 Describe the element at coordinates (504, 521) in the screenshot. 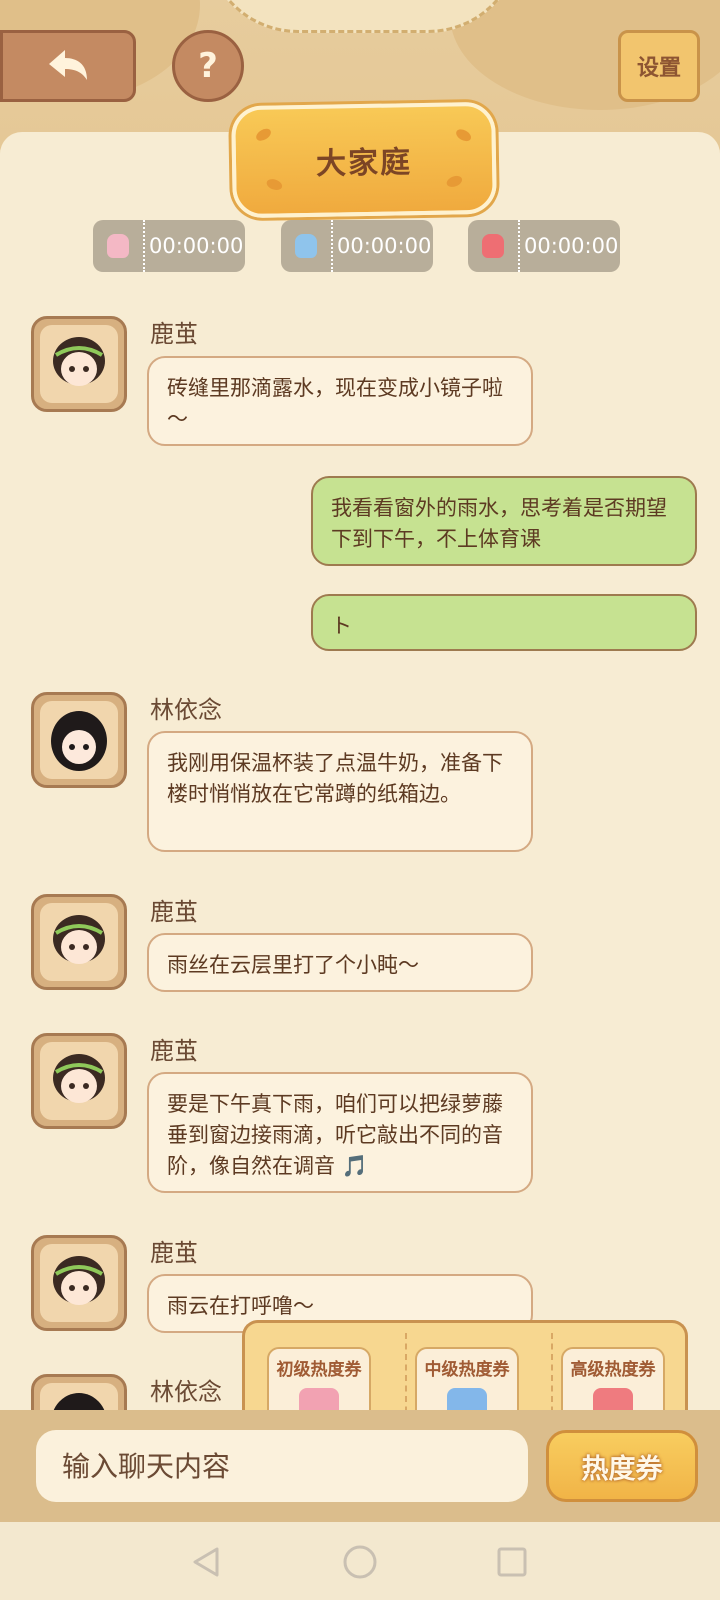

I see `my-message-bubble: 我看看窗外的雨水，思考着是否期望下到下午，不上体育课` at that location.